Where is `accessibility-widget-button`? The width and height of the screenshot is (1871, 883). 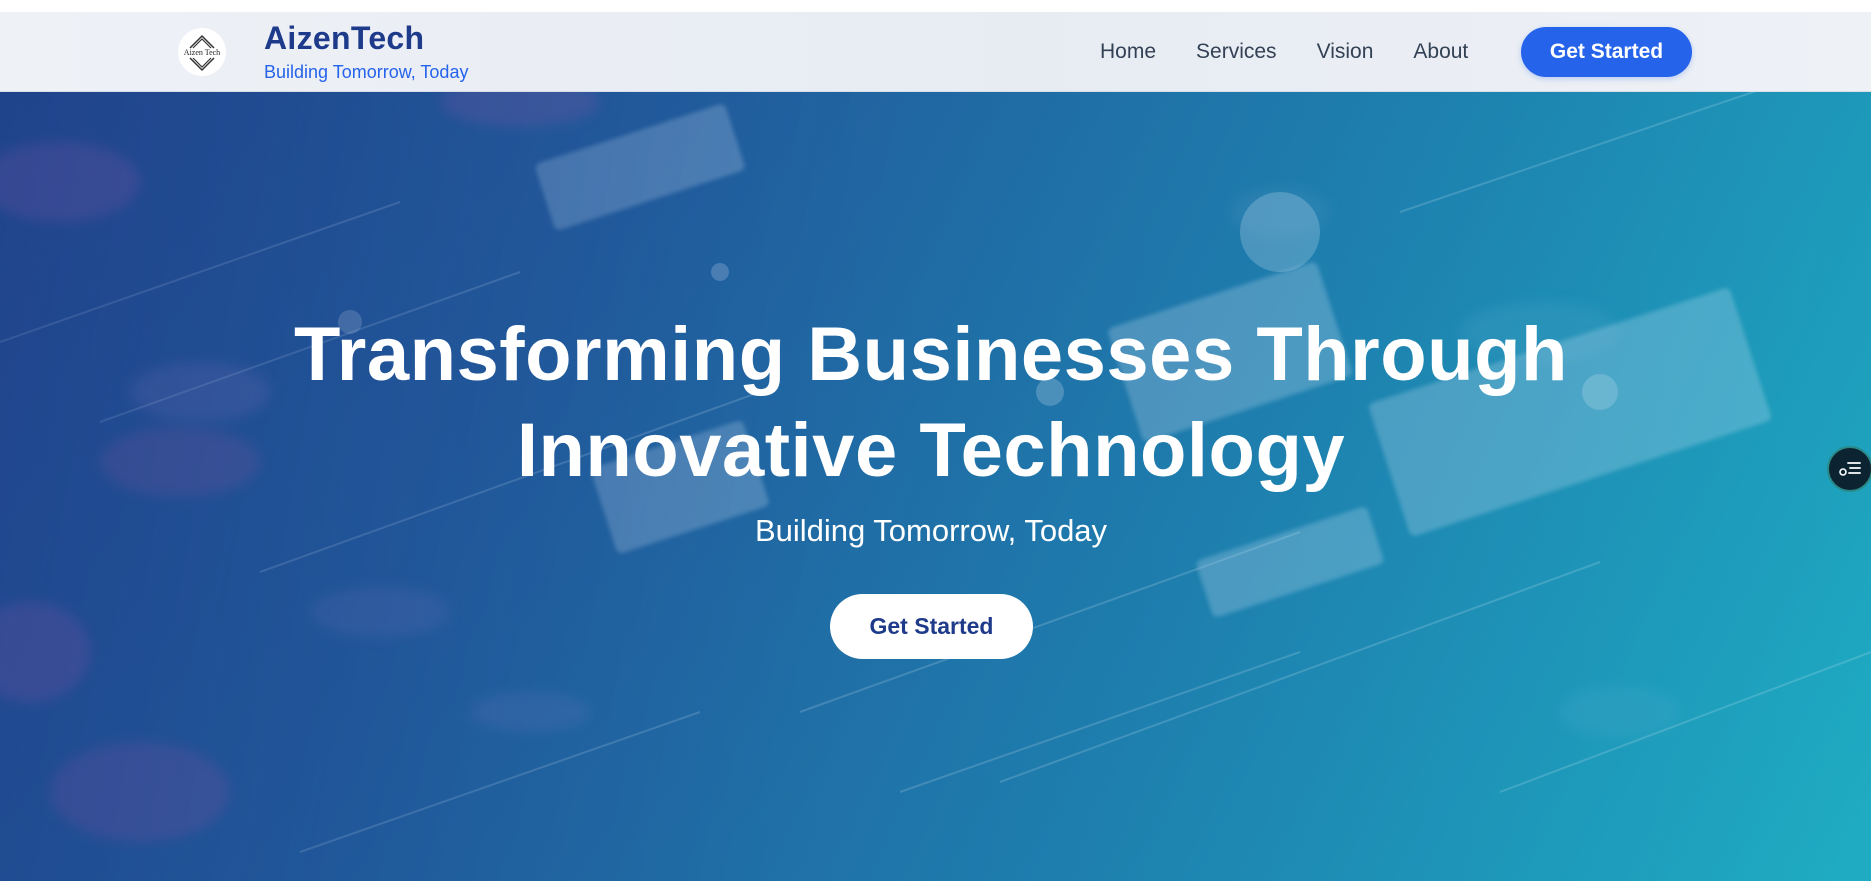
accessibility-widget-button is located at coordinates (1849, 469).